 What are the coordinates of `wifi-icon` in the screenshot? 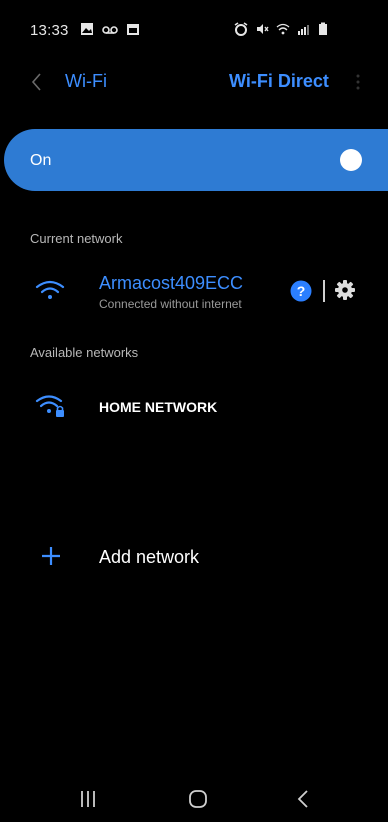 It's located at (283, 29).